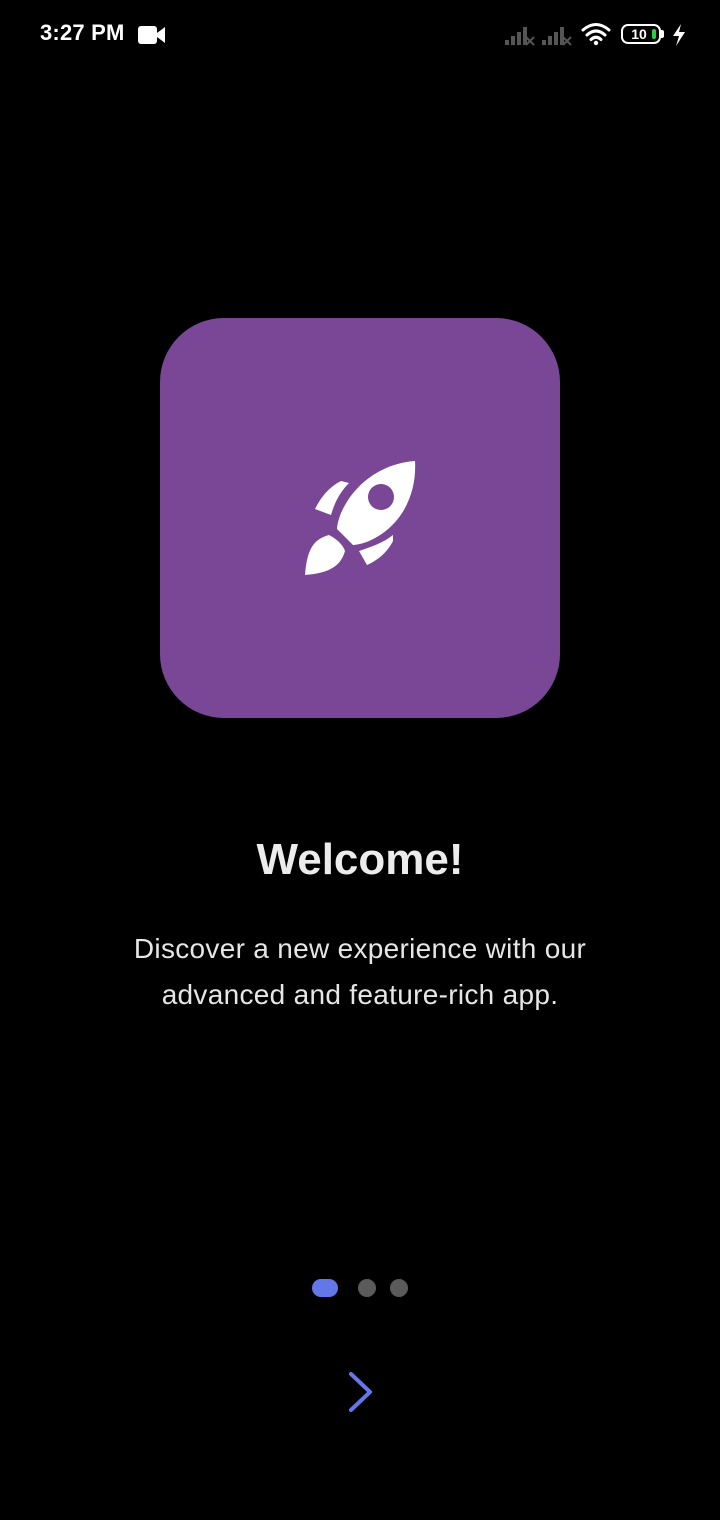  Describe the element at coordinates (325, 1288) in the screenshot. I see `page-dot-active` at that location.